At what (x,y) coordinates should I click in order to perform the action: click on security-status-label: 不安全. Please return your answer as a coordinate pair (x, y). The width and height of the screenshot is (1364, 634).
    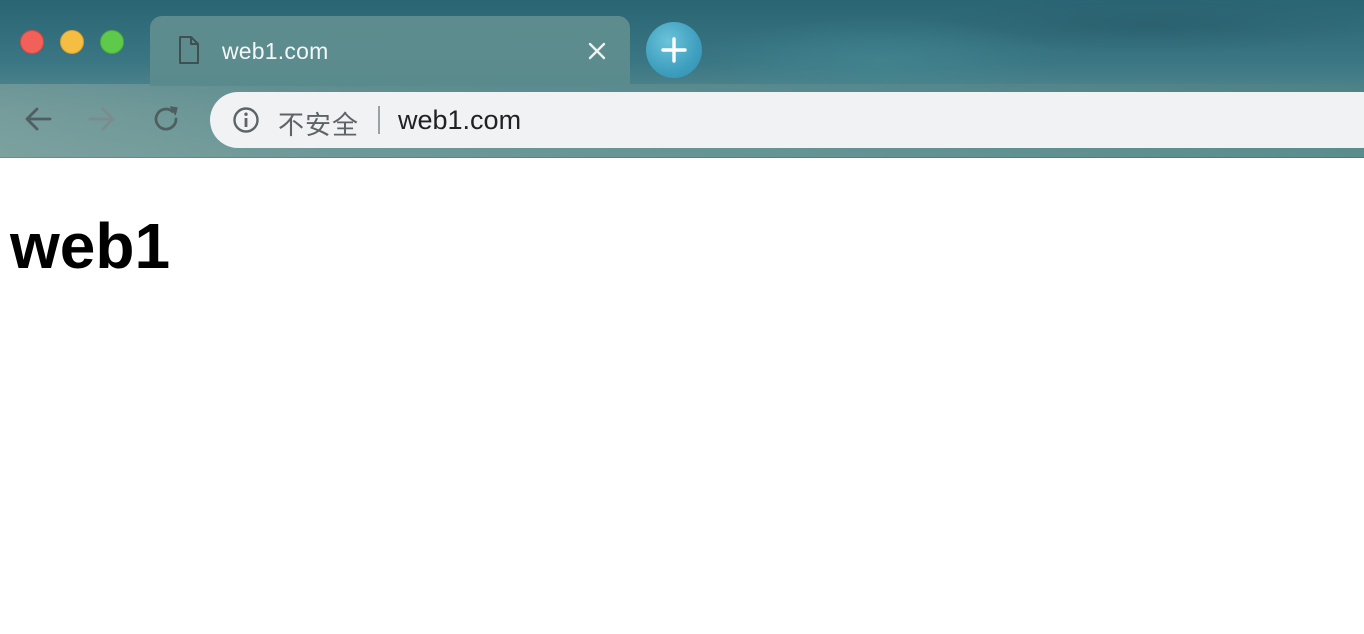
    Looking at the image, I should click on (318, 123).